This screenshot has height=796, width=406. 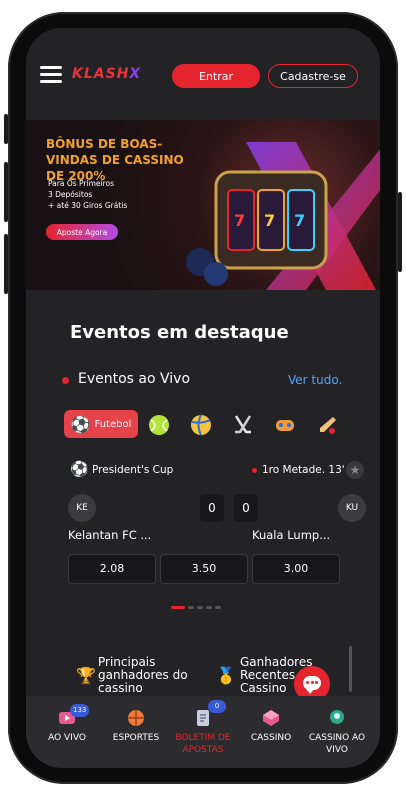 I want to click on tab-volleyball, so click(x=201, y=425).